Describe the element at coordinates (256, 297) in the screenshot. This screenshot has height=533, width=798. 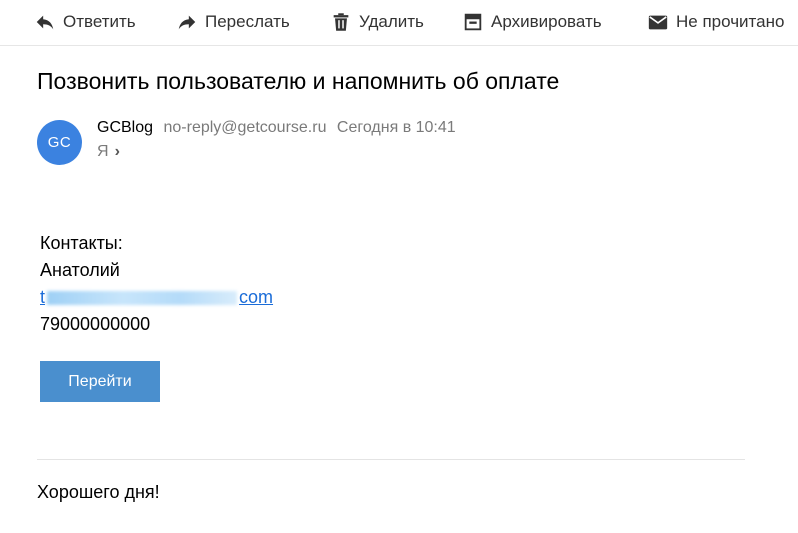
I see `contact-email-end: com` at that location.